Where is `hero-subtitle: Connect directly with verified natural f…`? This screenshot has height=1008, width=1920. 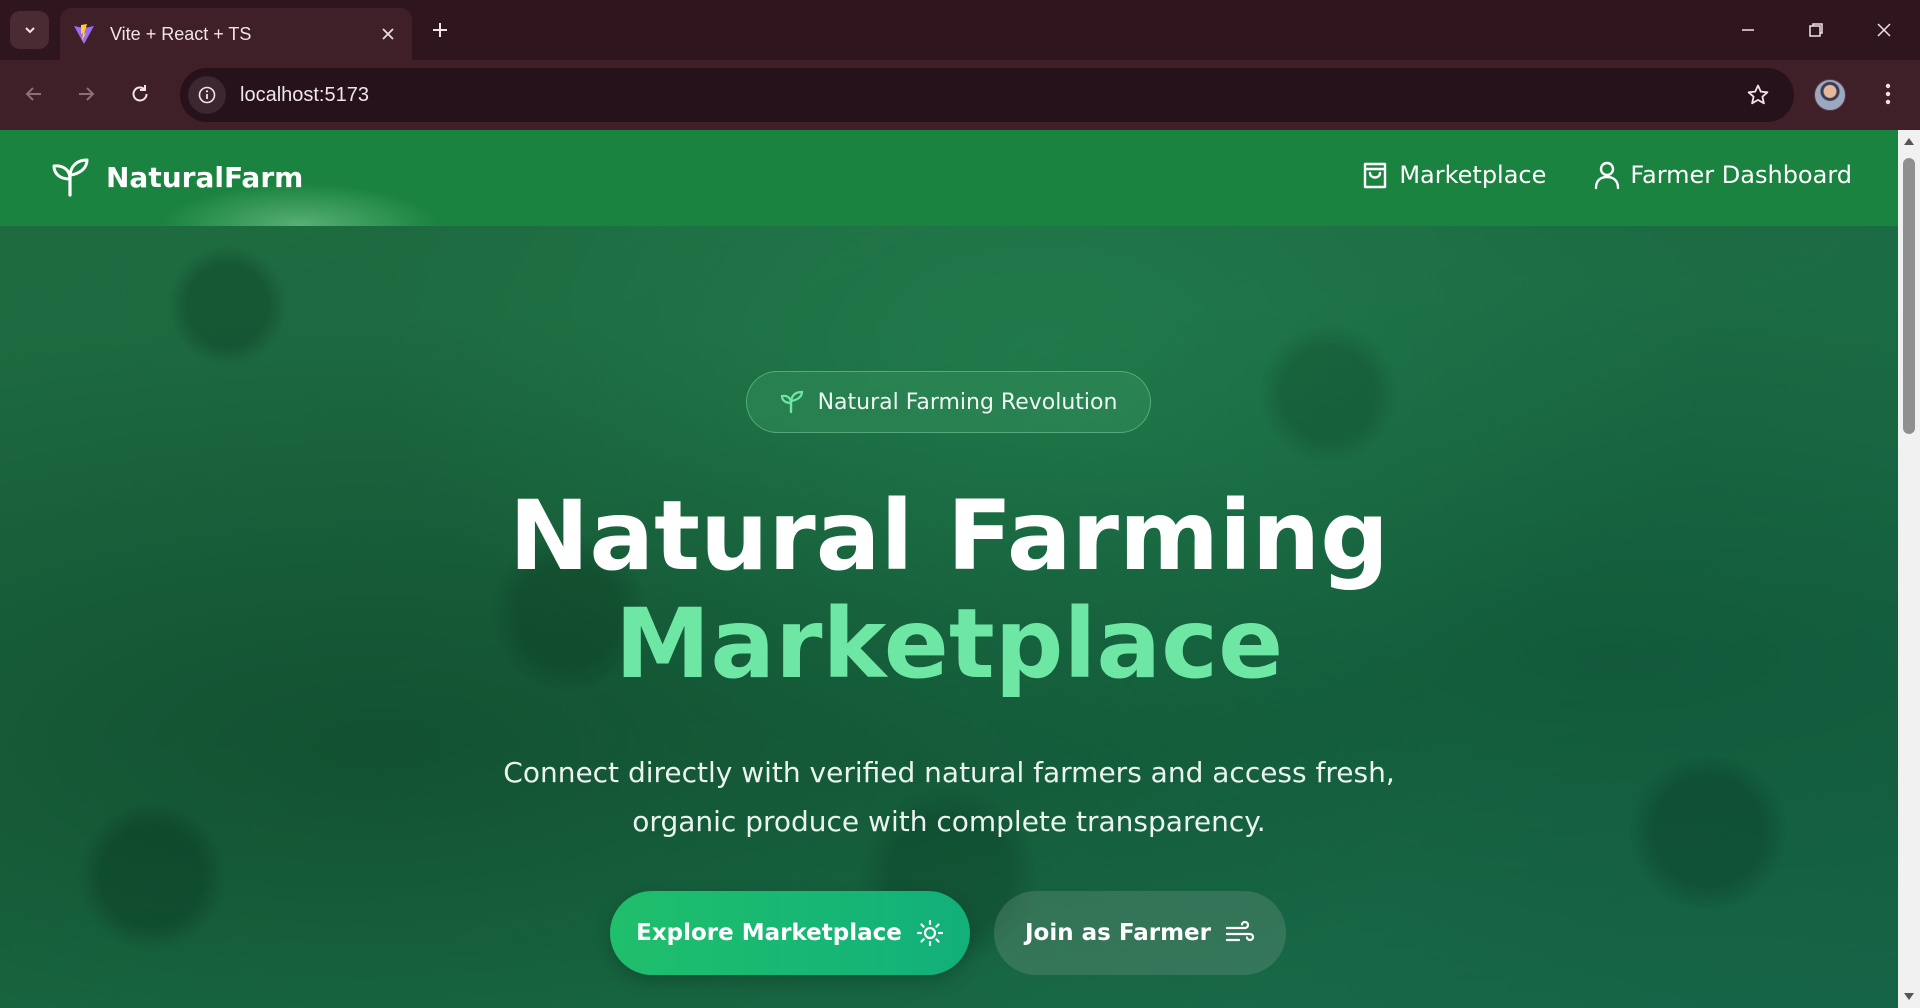
hero-subtitle: Connect directly with verified natural f… is located at coordinates (949, 797).